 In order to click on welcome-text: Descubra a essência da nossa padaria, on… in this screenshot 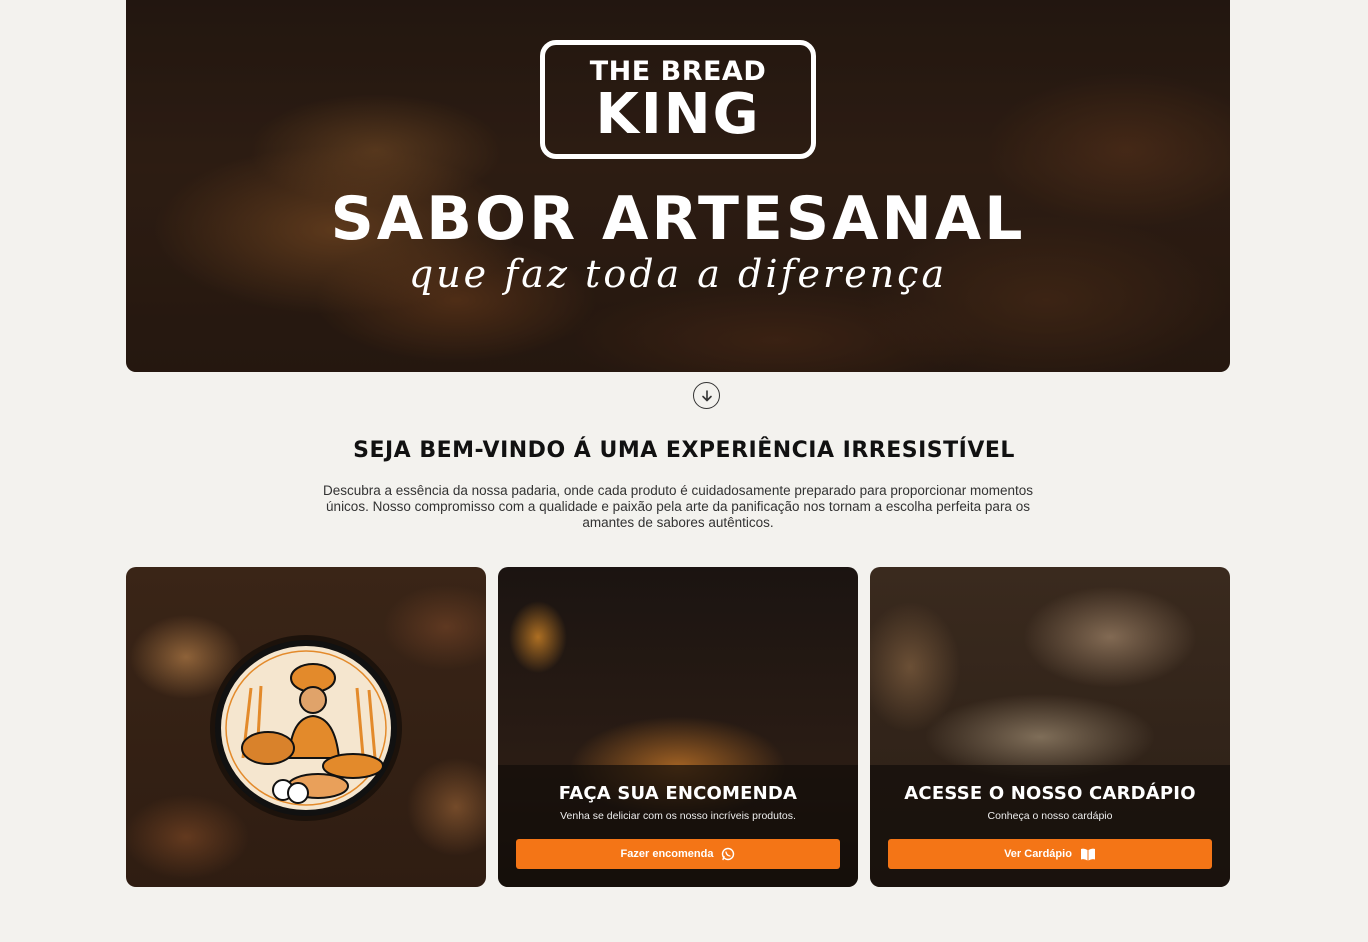, I will do `click(678, 506)`.